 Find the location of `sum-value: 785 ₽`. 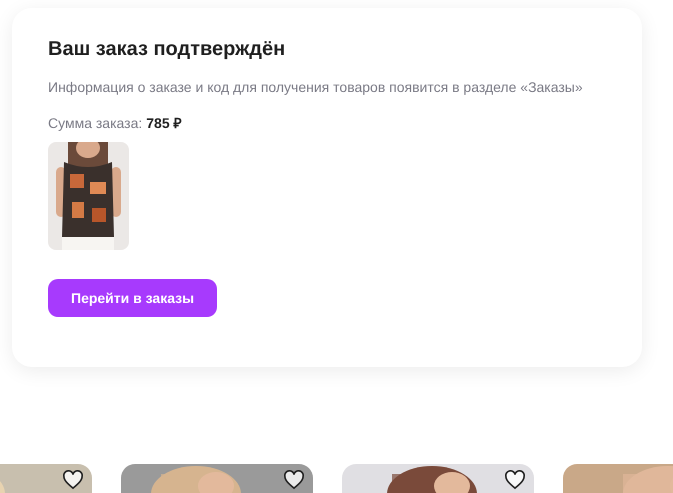

sum-value: 785 ₽ is located at coordinates (164, 123).